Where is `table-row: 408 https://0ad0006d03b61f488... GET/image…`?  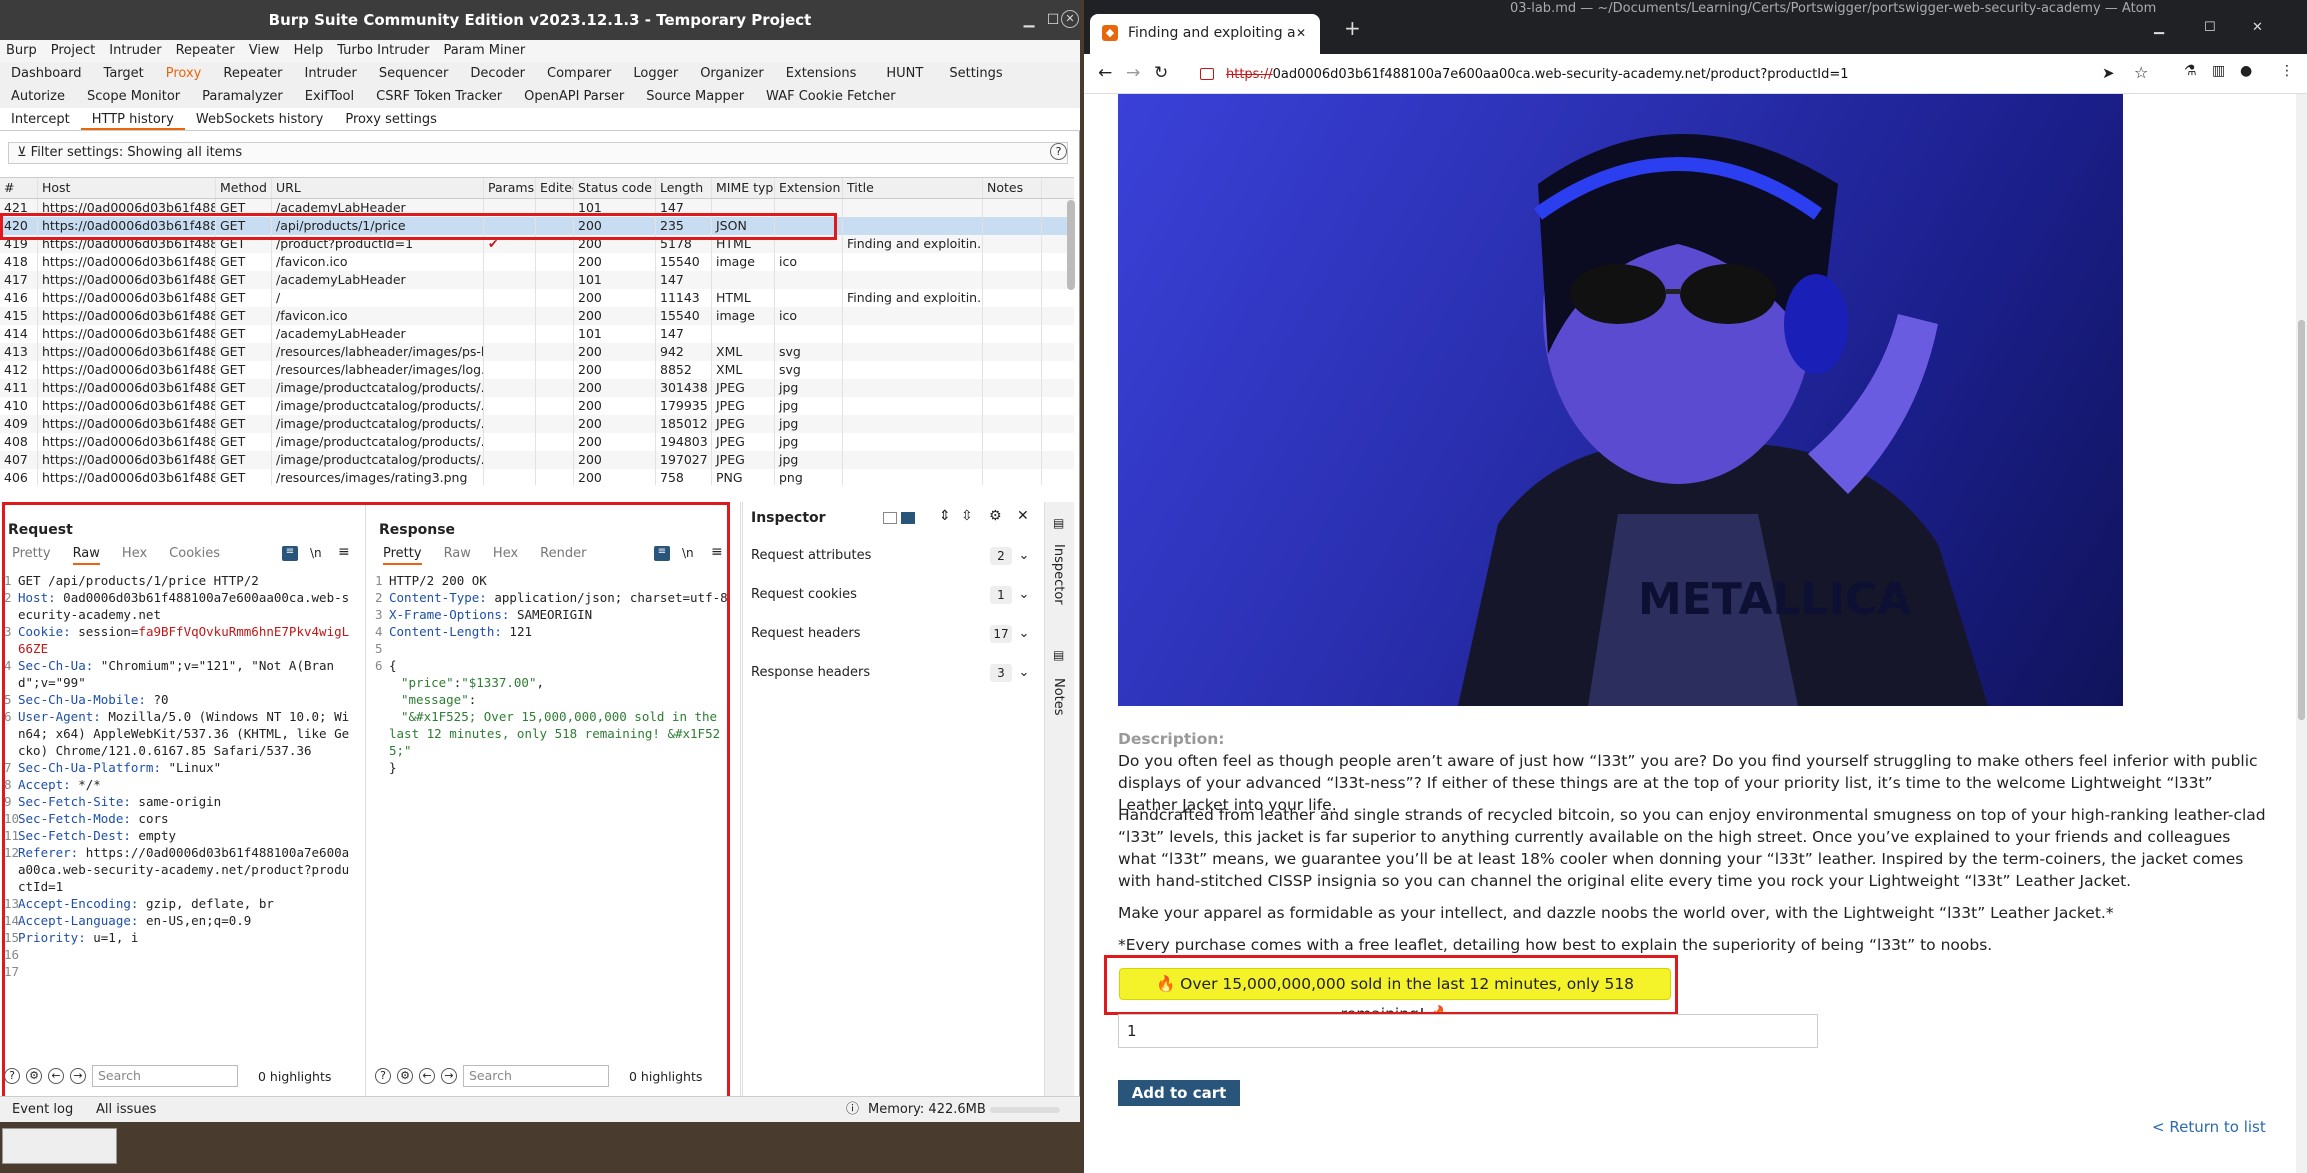
table-row: 408 https://0ad0006d03b61f488... GET/image… is located at coordinates (537, 442).